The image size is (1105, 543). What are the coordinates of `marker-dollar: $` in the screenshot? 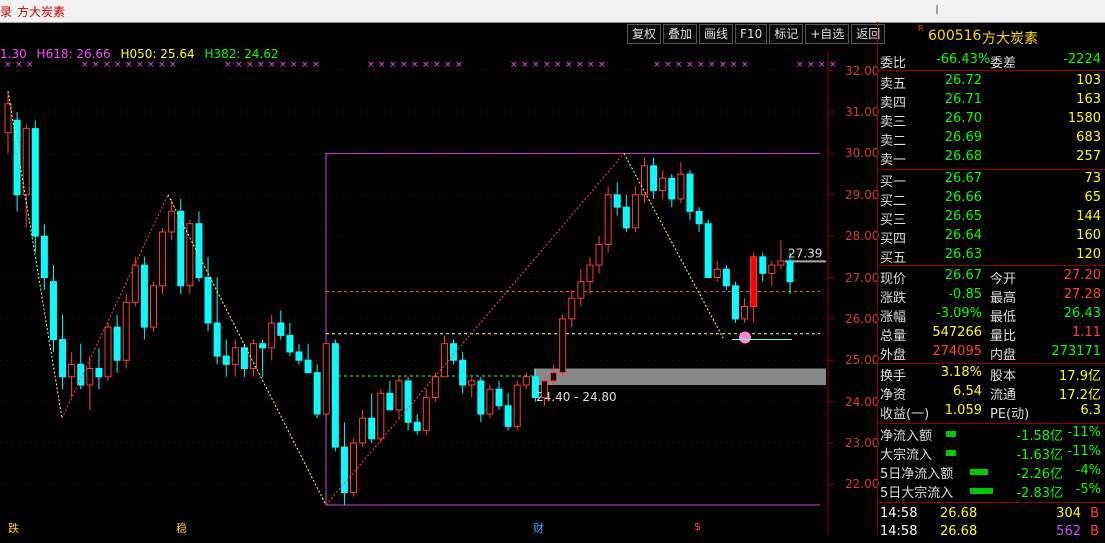 It's located at (697, 526).